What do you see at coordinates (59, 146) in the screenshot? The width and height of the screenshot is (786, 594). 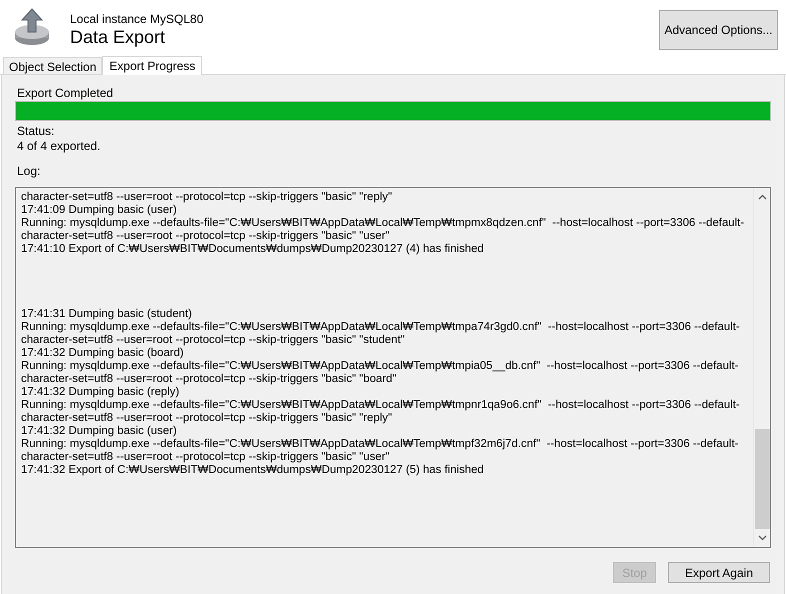 I see `status-value: 4 of 4 exported.` at bounding box center [59, 146].